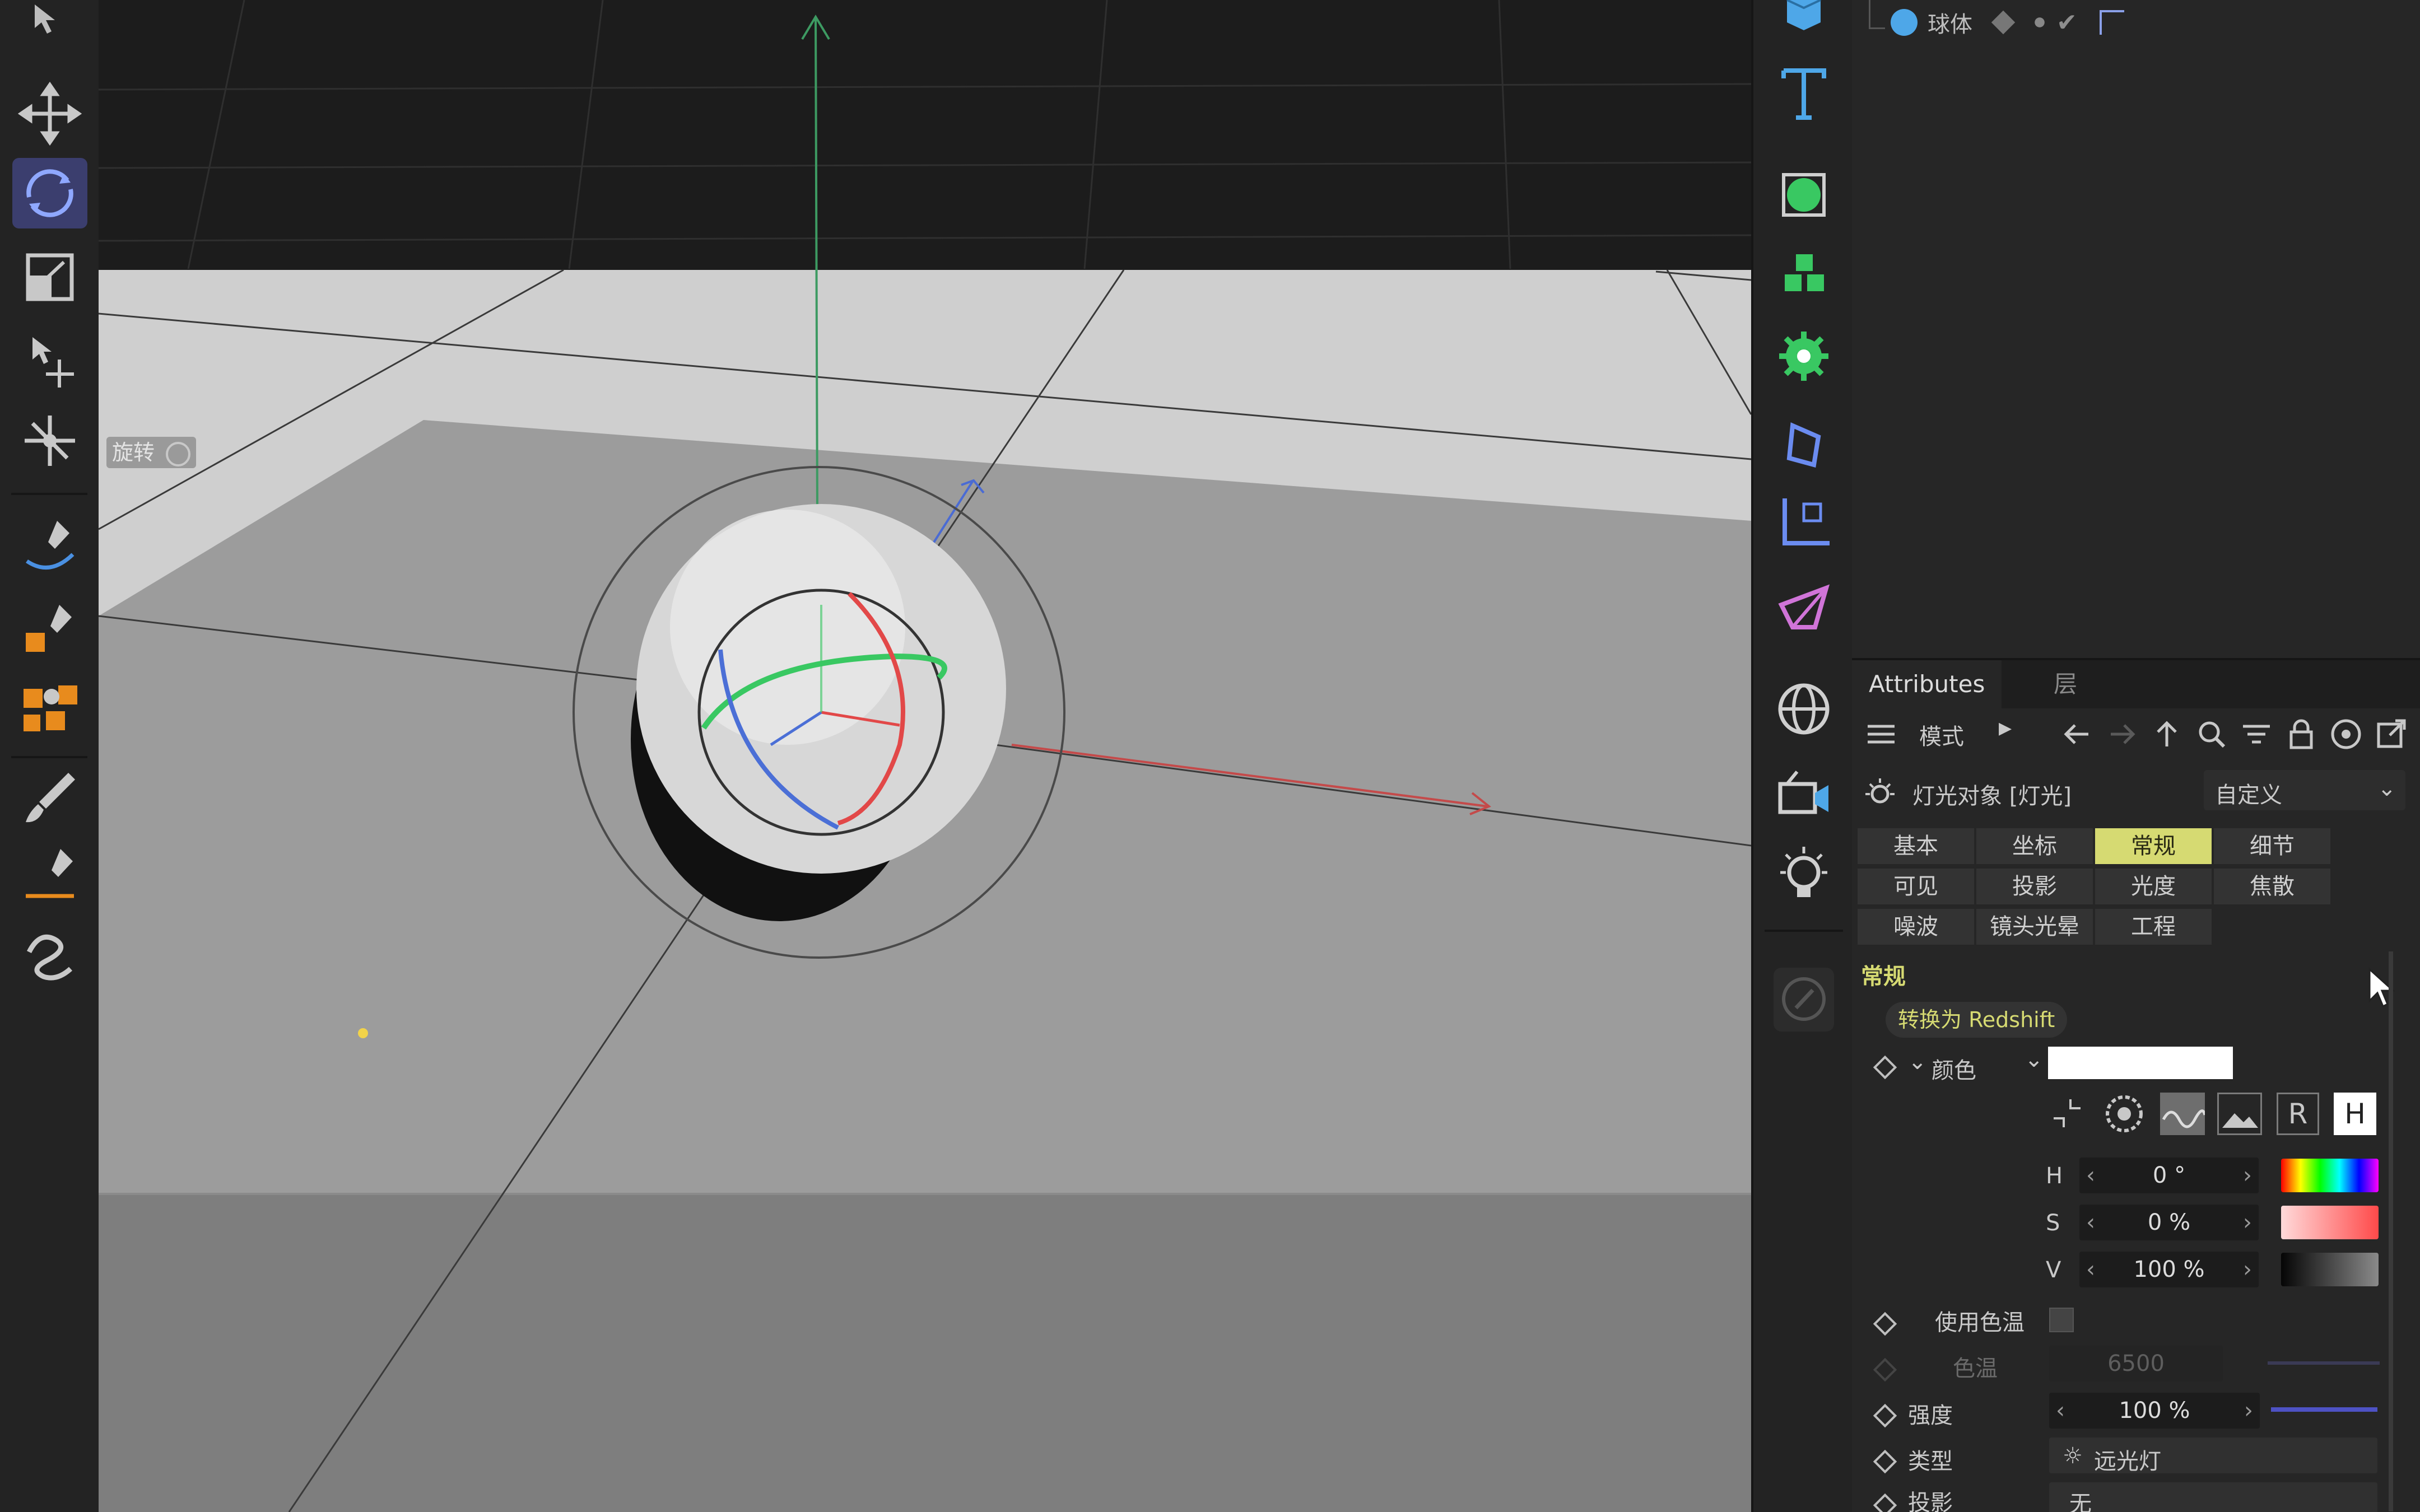 The height and width of the screenshot is (1512, 2420). Describe the element at coordinates (1804, 793) in the screenshot. I see `camera-object-button` at that location.